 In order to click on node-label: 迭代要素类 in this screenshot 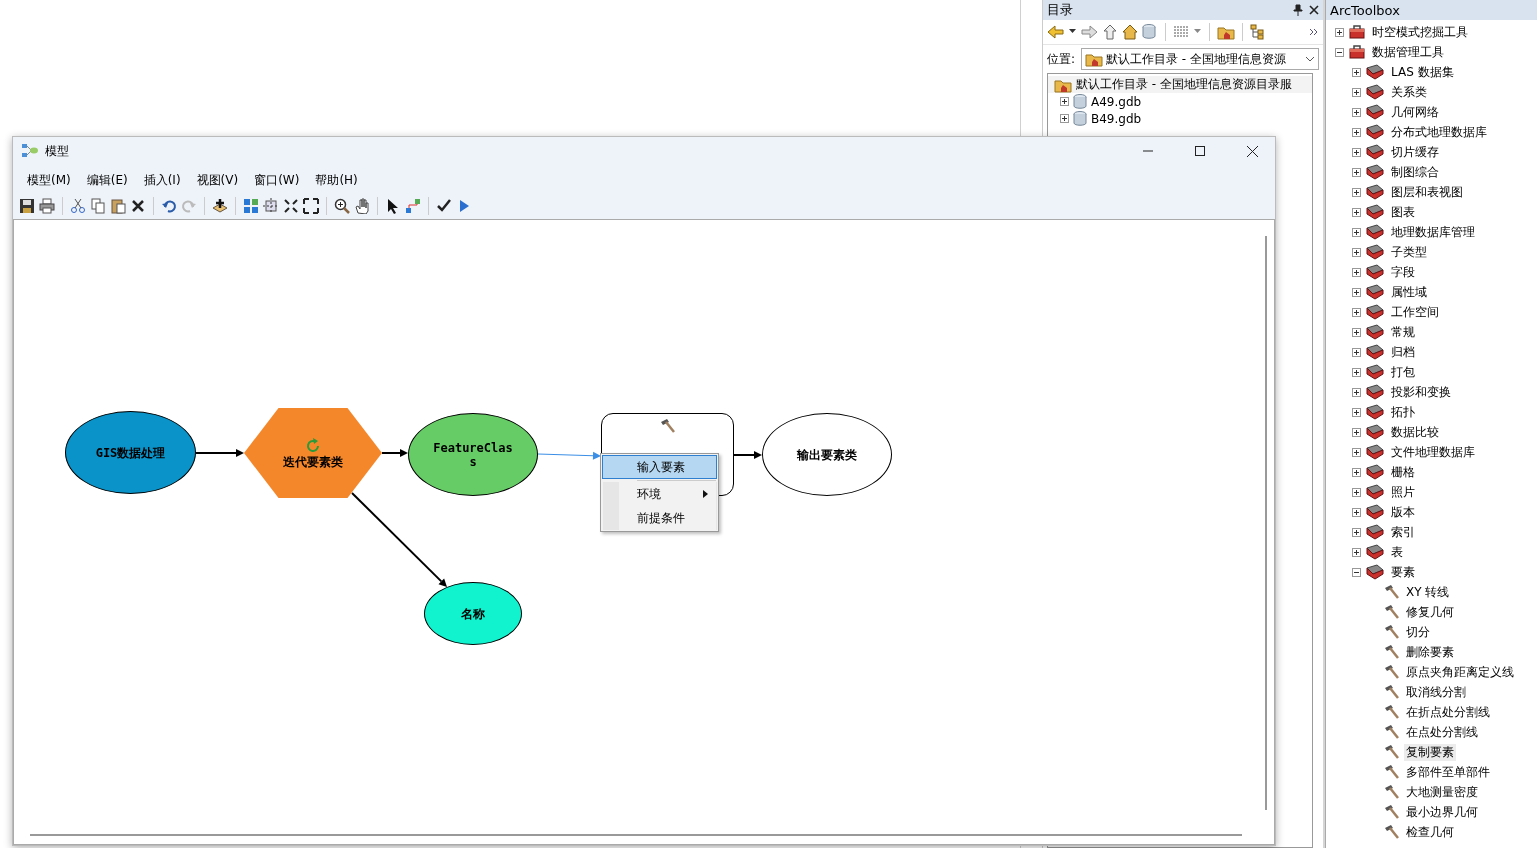, I will do `click(313, 462)`.